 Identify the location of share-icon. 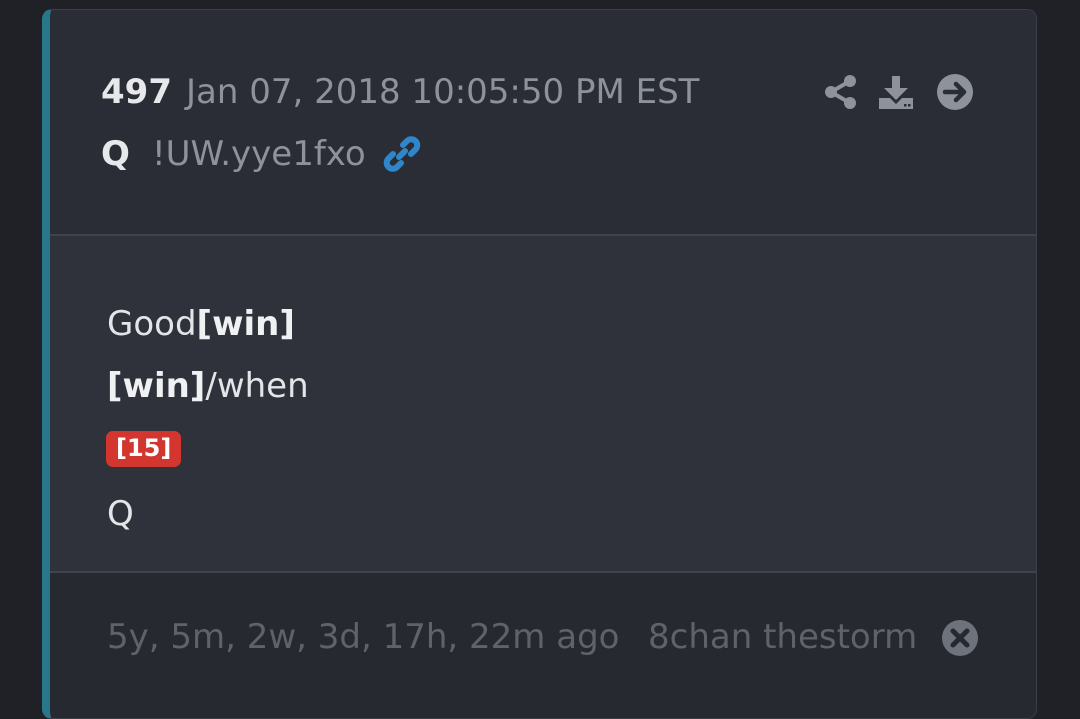
(841, 92).